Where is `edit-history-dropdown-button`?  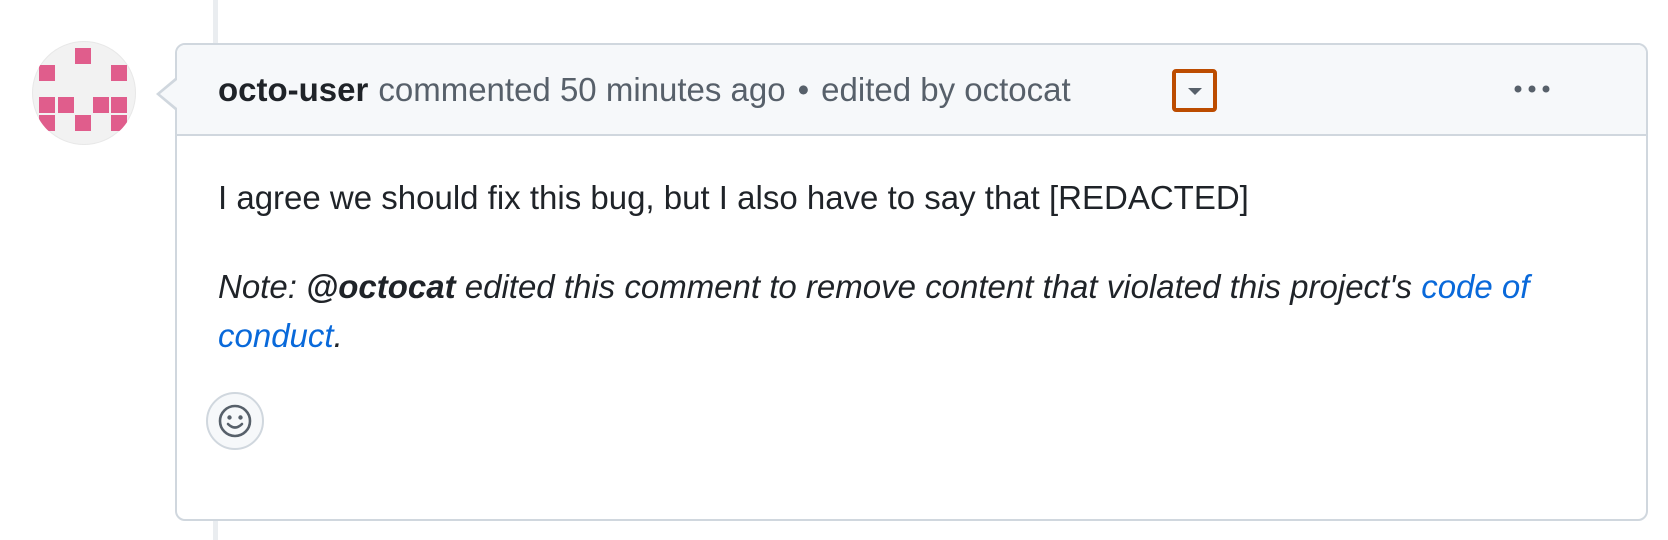
edit-history-dropdown-button is located at coordinates (1194, 90).